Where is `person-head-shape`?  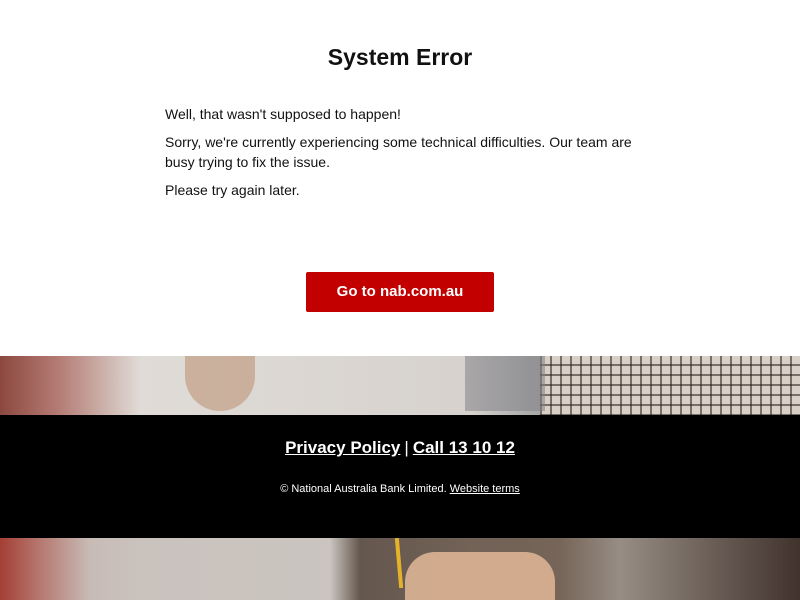 person-head-shape is located at coordinates (220, 383).